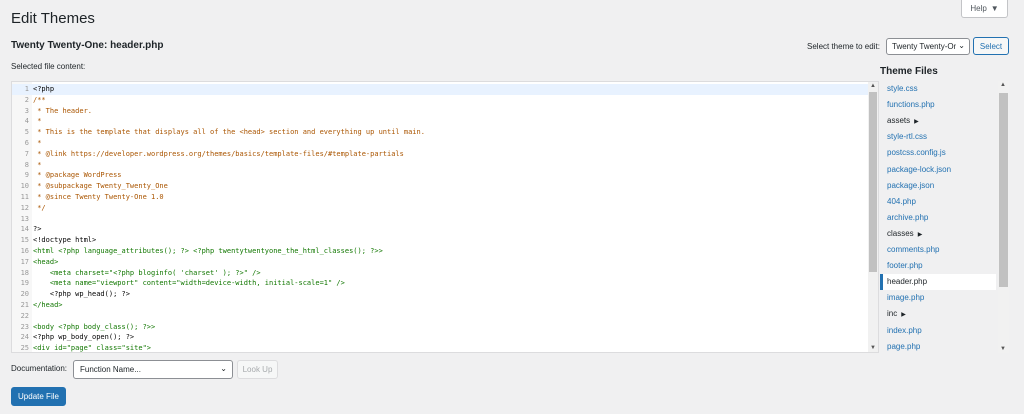 This screenshot has width=1024, height=414. I want to click on select-theme-label: Select theme to edit:, so click(843, 46).